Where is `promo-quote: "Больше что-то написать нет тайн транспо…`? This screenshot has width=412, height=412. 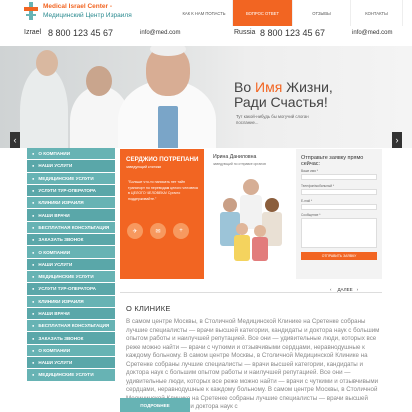 promo-quote: "Больше что-то написать нет тайн транспо… is located at coordinates (163, 190).